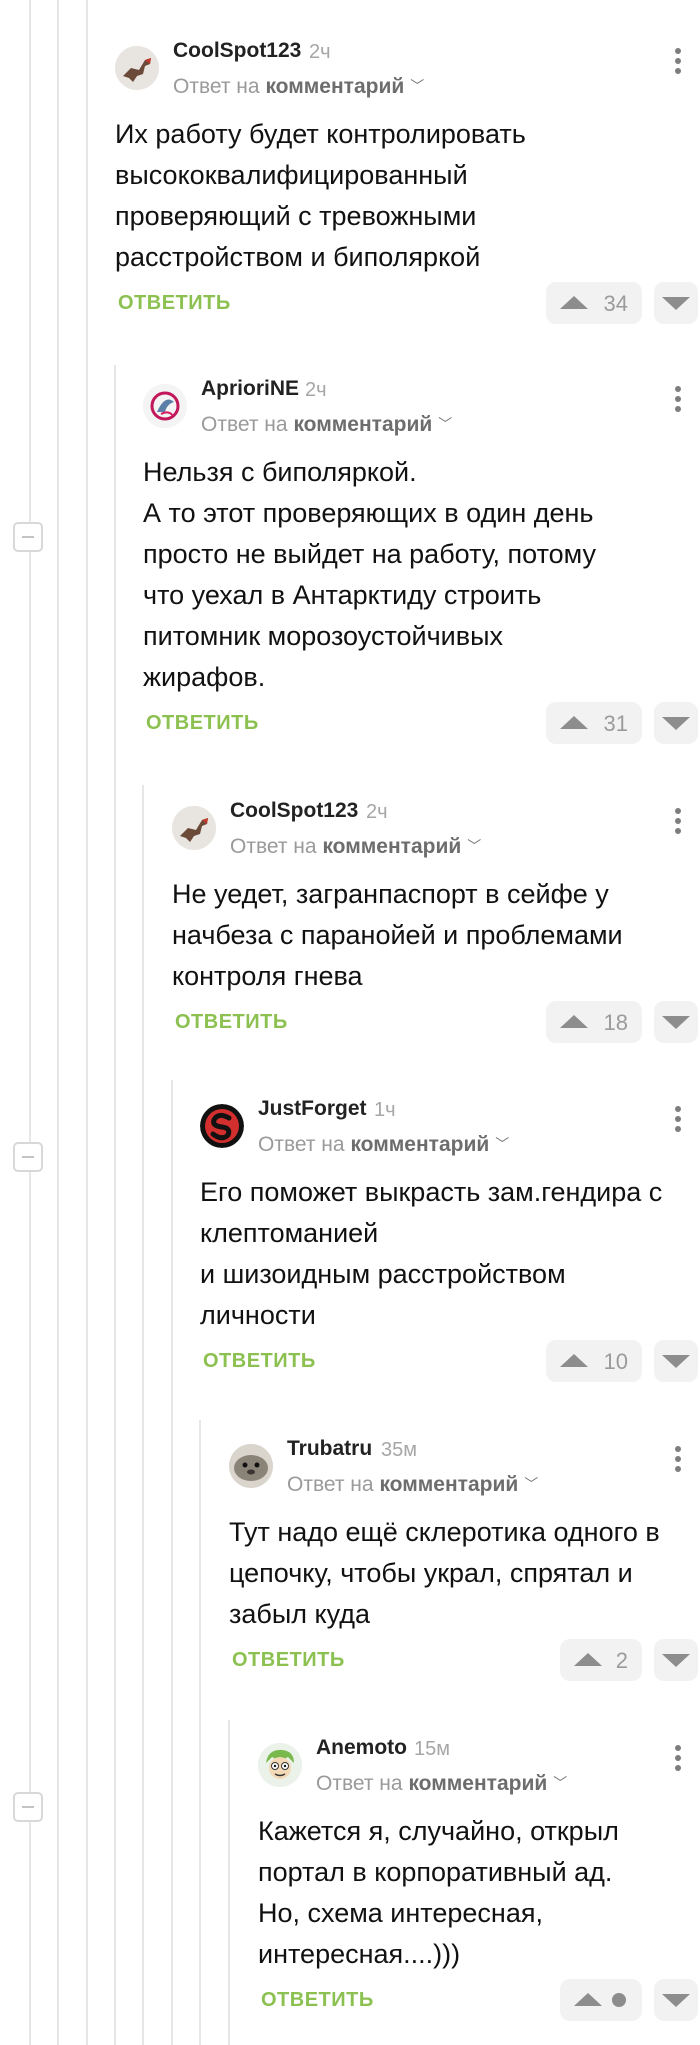 The height and width of the screenshot is (2045, 700). I want to click on username: Anemoto, so click(361, 1748).